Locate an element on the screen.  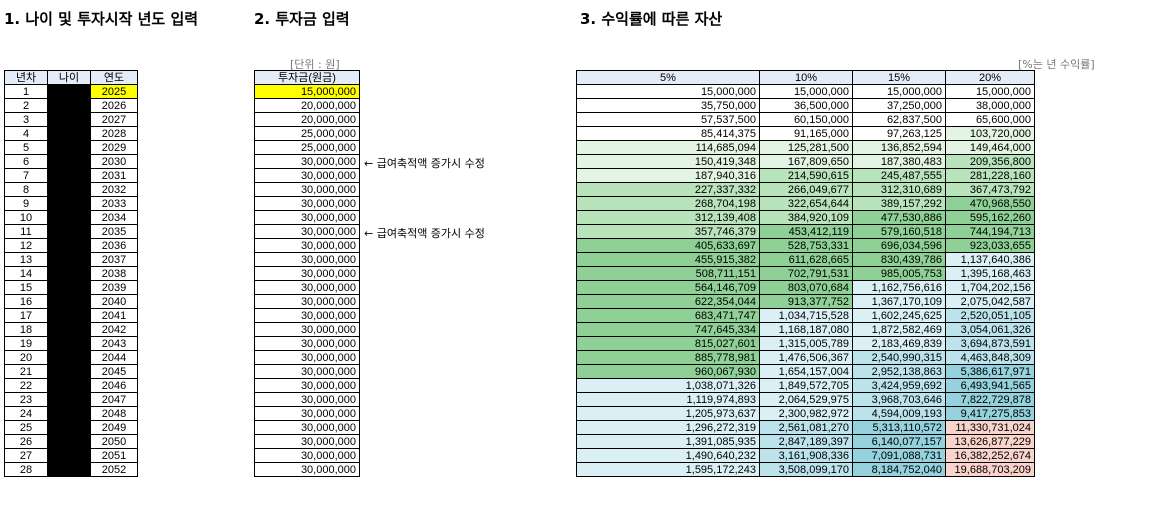
year-count-cell: 18 is located at coordinates (26, 329).